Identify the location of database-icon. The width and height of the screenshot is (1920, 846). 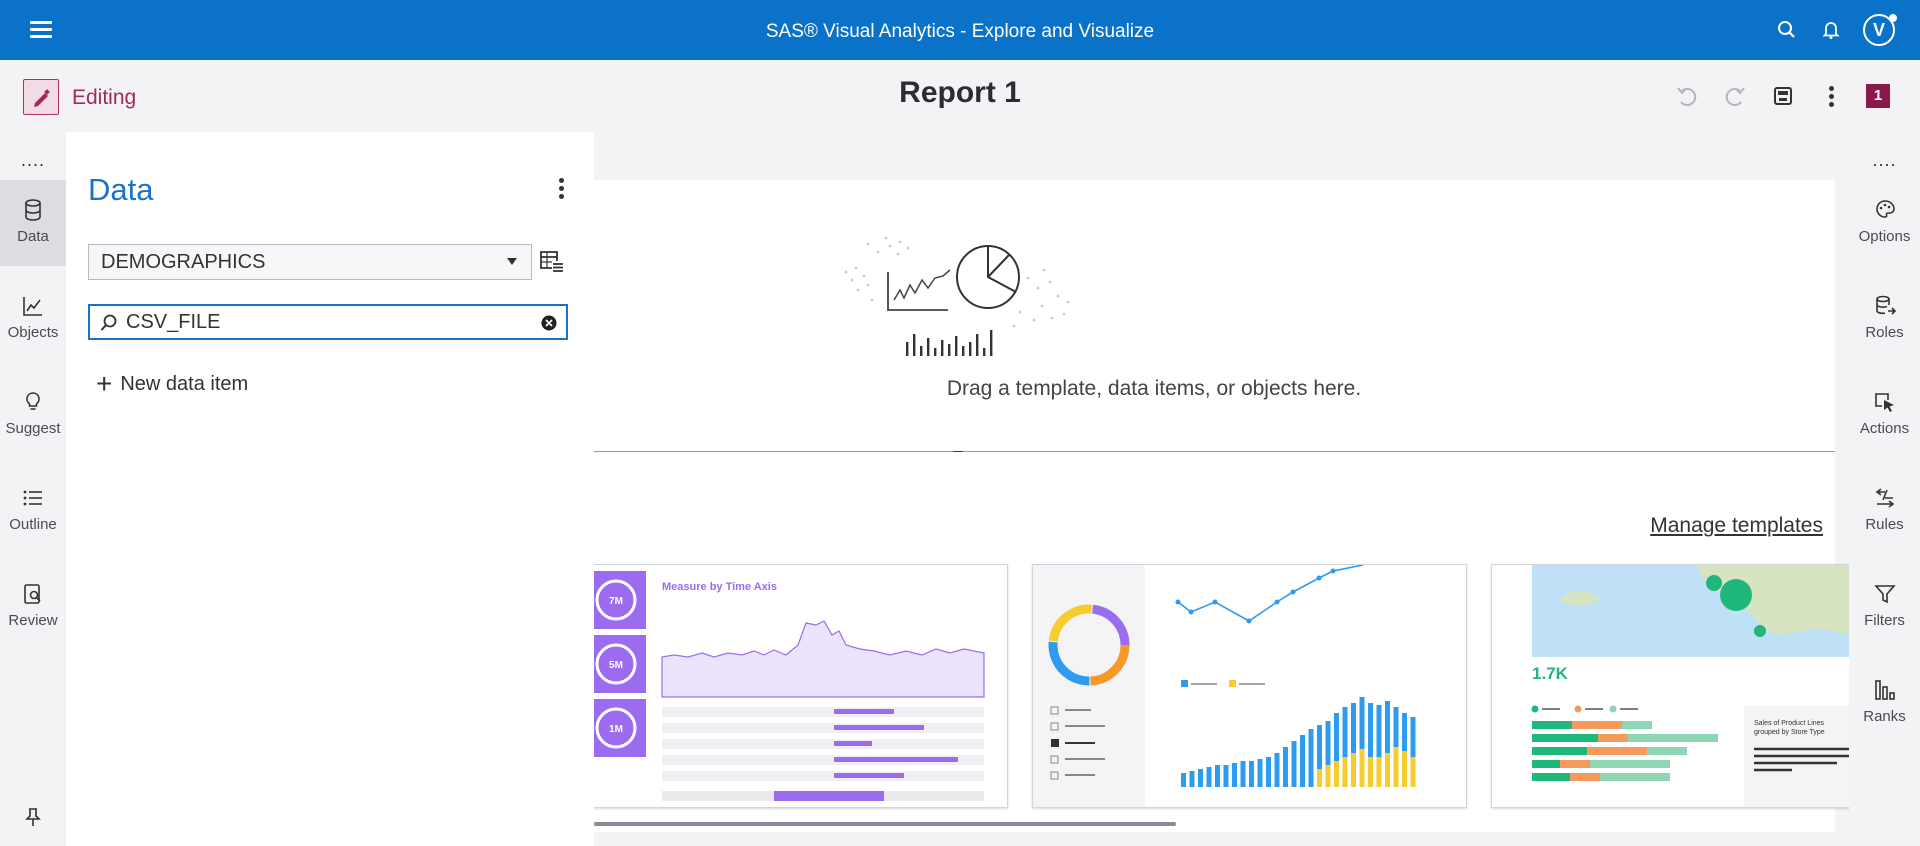
(33, 210).